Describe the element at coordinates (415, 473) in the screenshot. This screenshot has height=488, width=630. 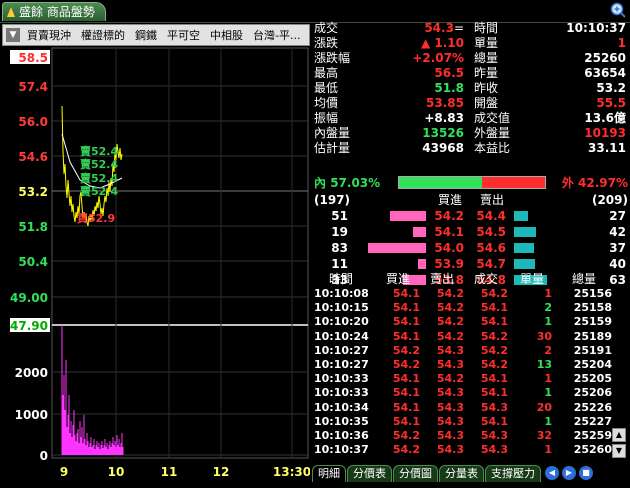
I see `tab-price-chart: 分價圖` at that location.